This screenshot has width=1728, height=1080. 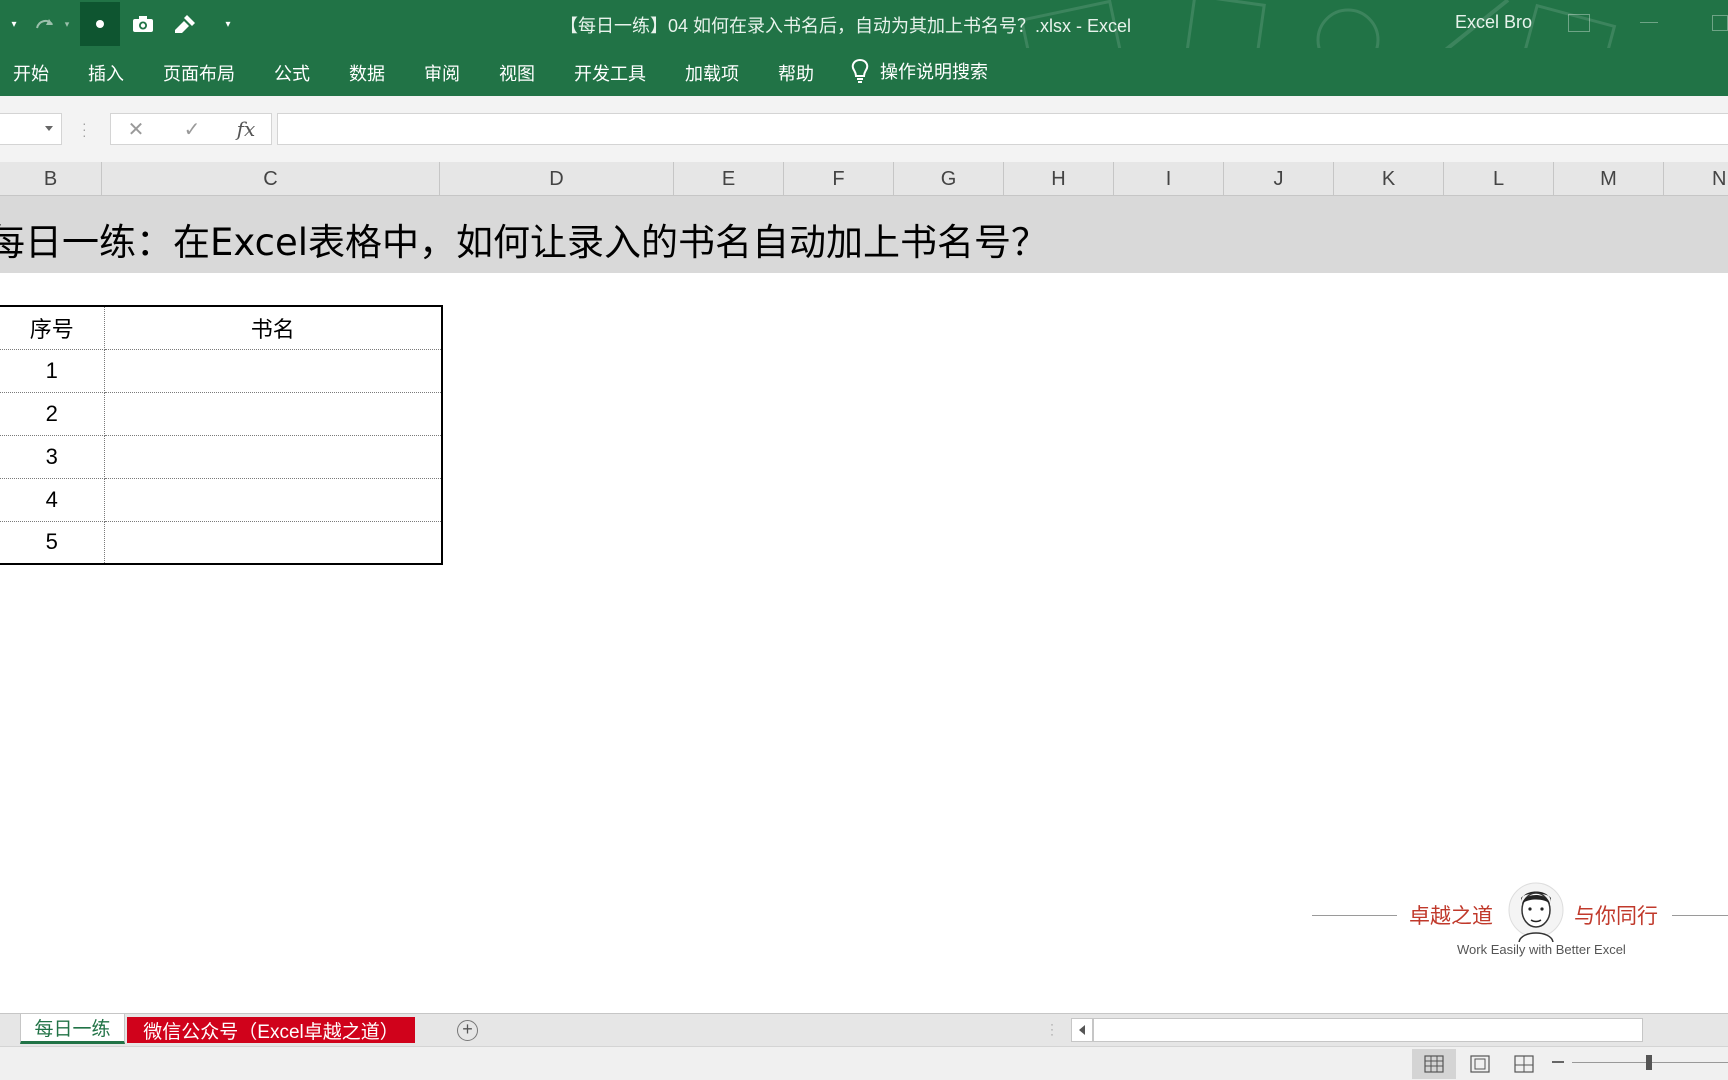 What do you see at coordinates (1451, 916) in the screenshot?
I see `brand-text-left: 卓越之道` at bounding box center [1451, 916].